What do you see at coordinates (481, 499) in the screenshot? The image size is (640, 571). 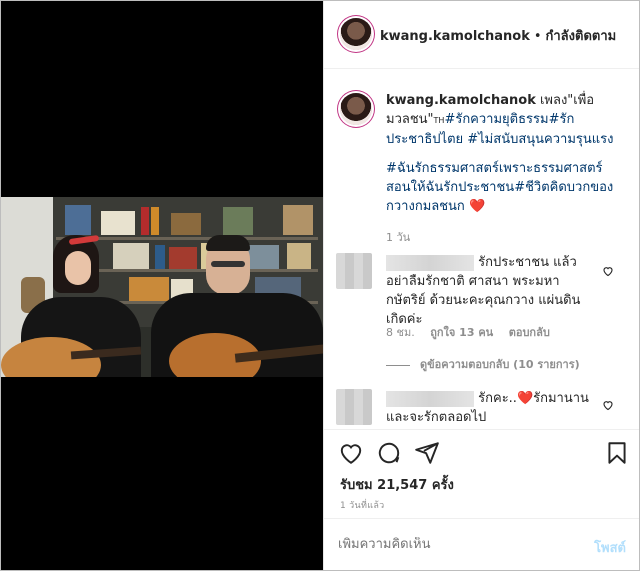 I see `post-actions: รับชม 21,547 ครั้ง 1 วันที่แล้ว โพสต์` at bounding box center [481, 499].